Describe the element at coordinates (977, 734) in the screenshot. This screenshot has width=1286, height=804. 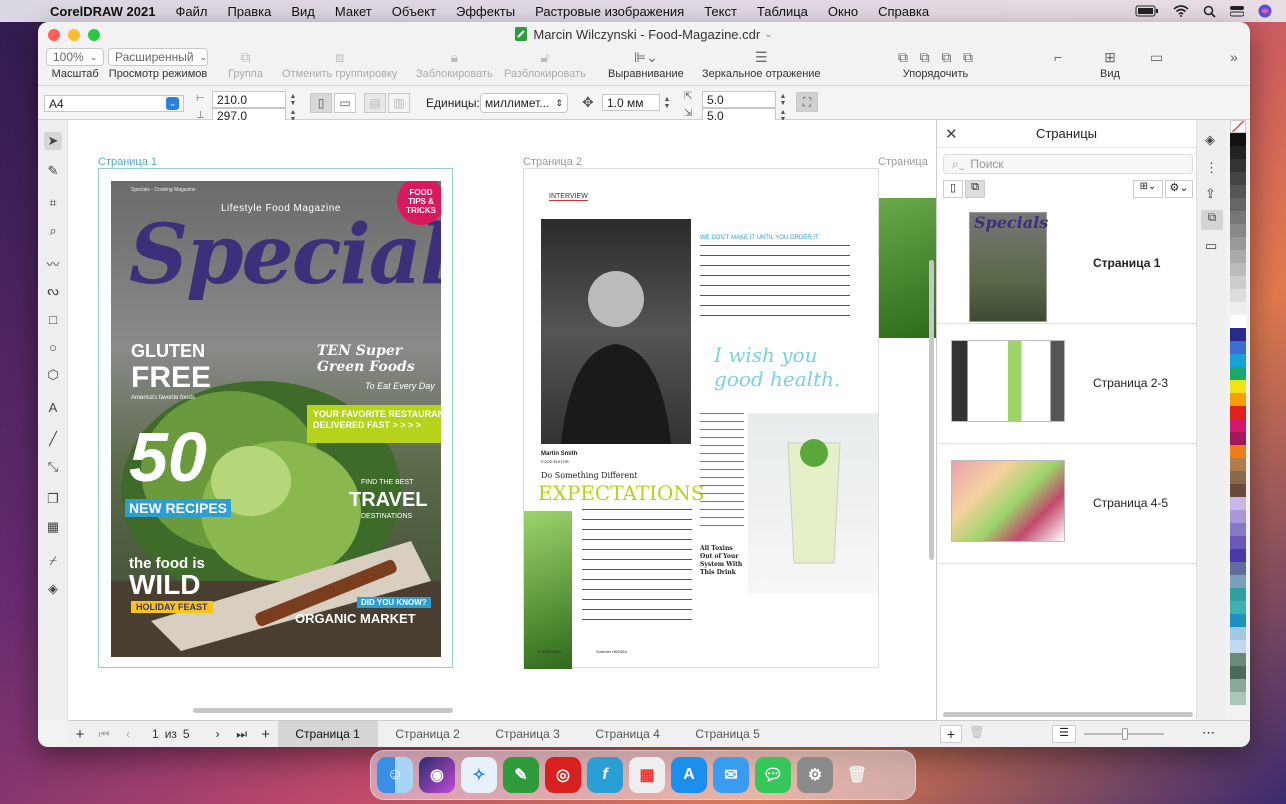
I see `trash-icon: 🗑︎` at that location.